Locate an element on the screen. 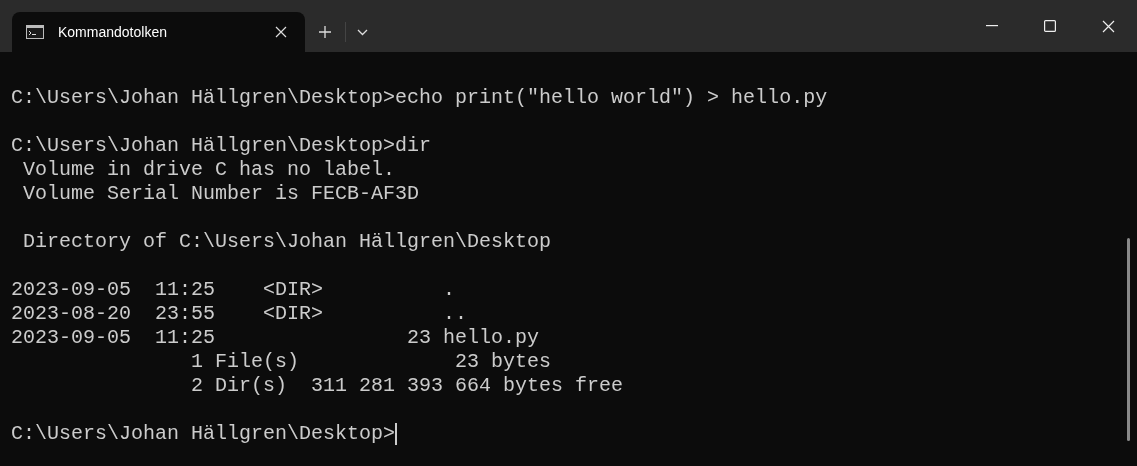 The width and height of the screenshot is (1137, 466). terminal-line: C:\Users\Johan Hällgren\Desktop> is located at coordinates (203, 434).